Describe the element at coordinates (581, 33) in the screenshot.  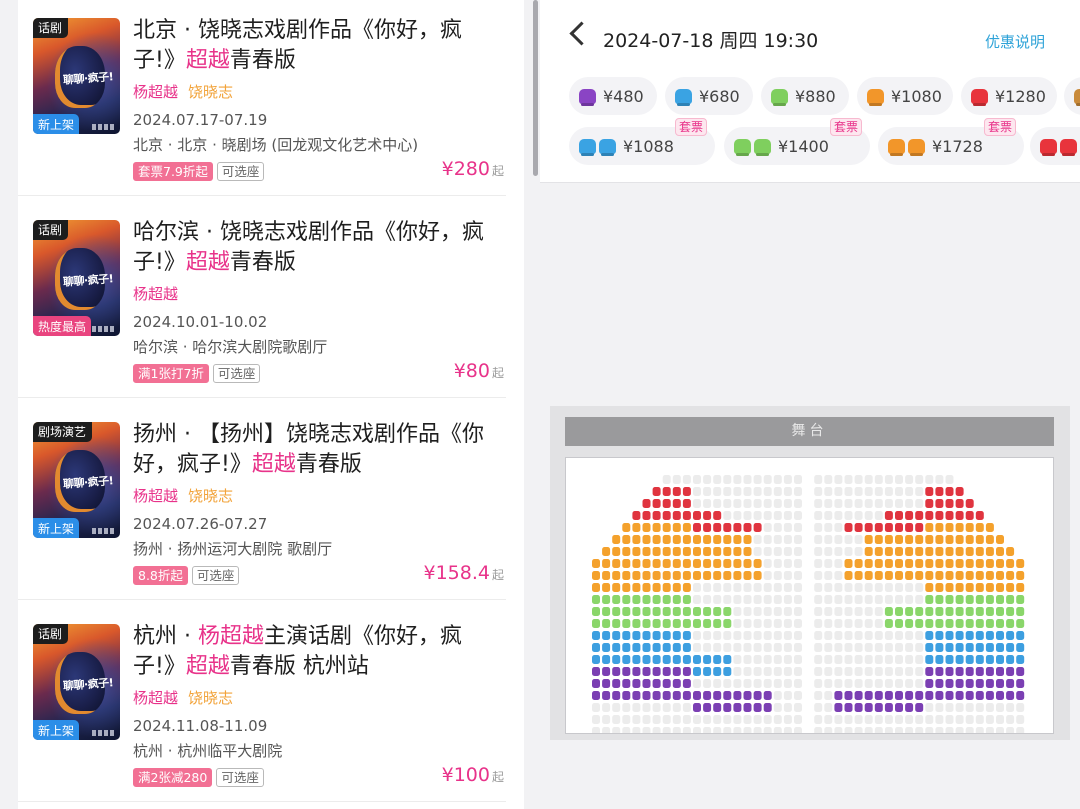
I see `back-arrow-icon` at that location.